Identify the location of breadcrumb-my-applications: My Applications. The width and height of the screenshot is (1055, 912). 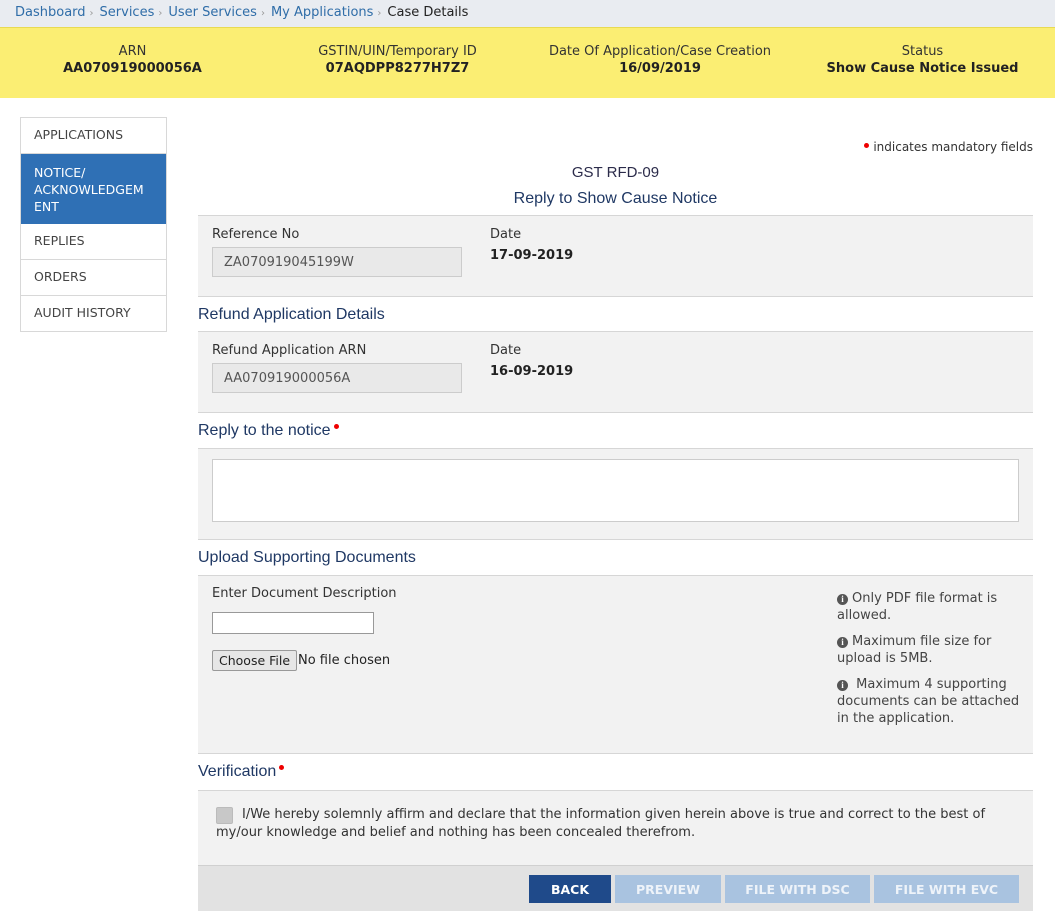
(322, 12).